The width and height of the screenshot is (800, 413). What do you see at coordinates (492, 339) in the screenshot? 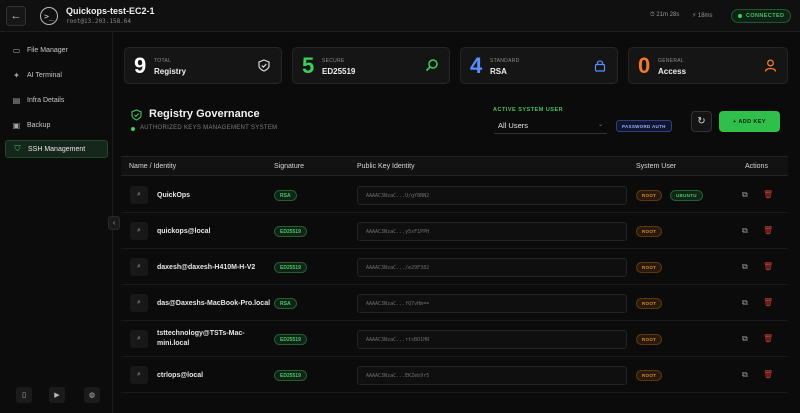
I see `public-key-field: AAAAC3NzaC...rtsBO1HR` at bounding box center [492, 339].